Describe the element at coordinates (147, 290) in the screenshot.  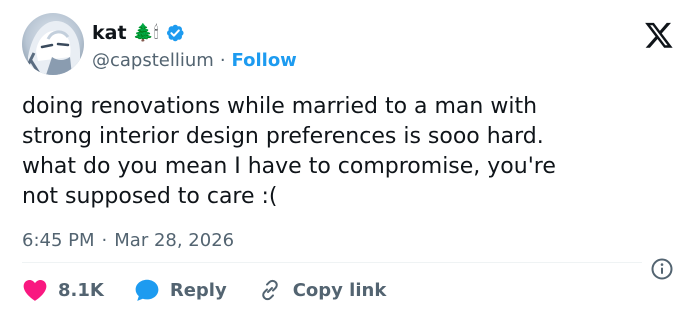
I see `reply-bubble-icon` at that location.